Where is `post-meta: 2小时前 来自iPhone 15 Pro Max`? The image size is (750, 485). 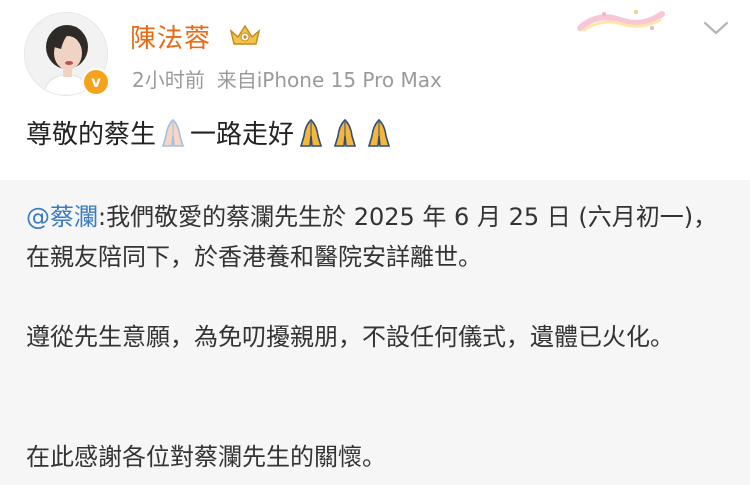 post-meta: 2小时前 来自iPhone 15 Pro Max is located at coordinates (293, 78).